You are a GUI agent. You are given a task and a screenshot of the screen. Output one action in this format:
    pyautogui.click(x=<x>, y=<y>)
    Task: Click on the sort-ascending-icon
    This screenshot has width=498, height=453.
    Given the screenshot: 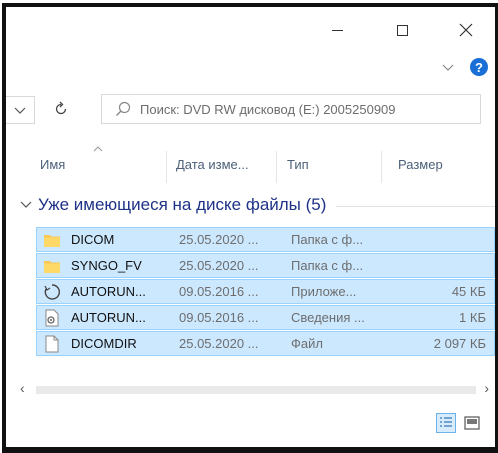 What is the action you would take?
    pyautogui.click(x=98, y=149)
    